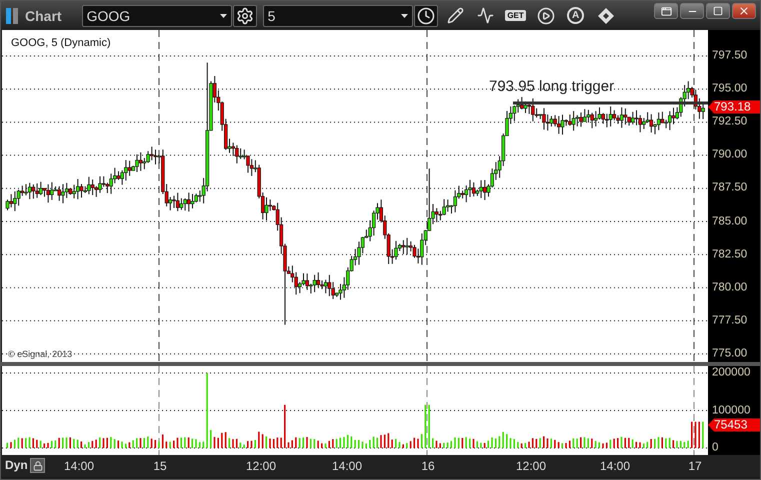 The width and height of the screenshot is (761, 480). What do you see at coordinates (516, 15) in the screenshot?
I see `get-button: GET` at bounding box center [516, 15].